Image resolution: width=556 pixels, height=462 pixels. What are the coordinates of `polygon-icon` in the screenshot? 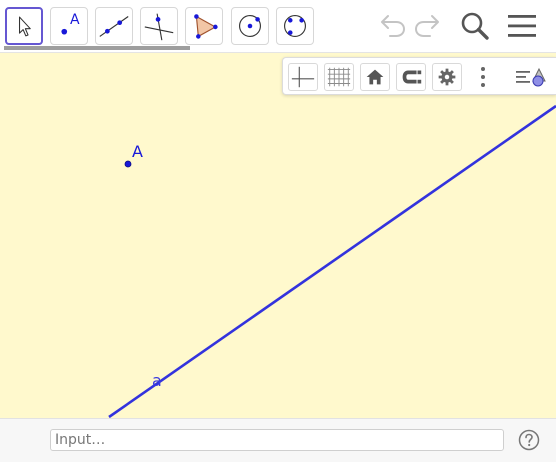 It's located at (206, 26).